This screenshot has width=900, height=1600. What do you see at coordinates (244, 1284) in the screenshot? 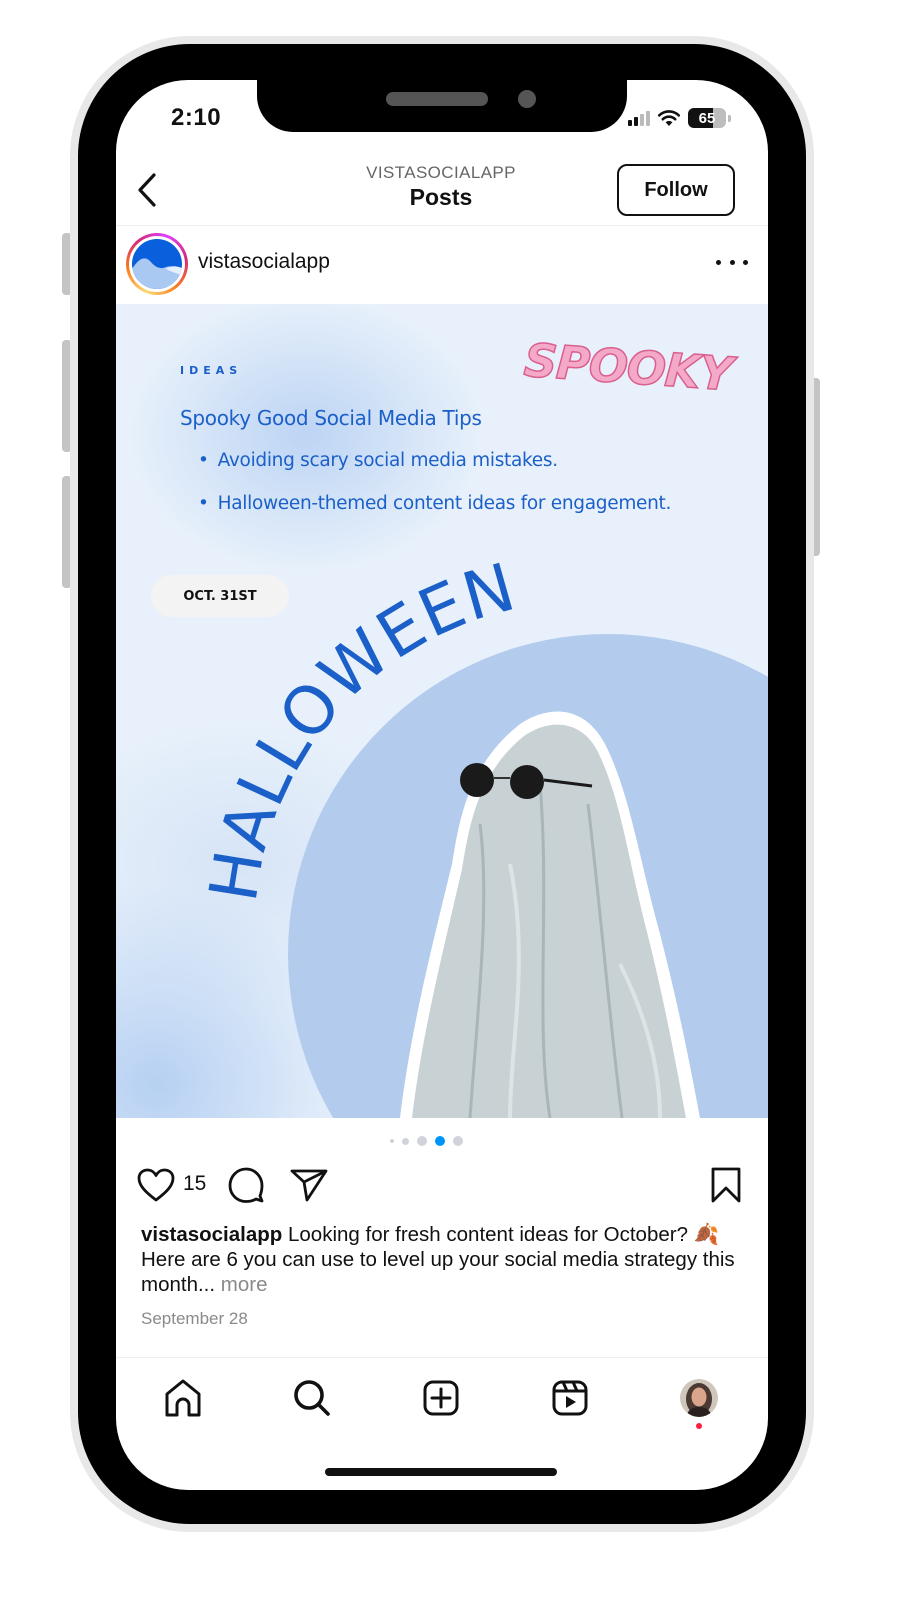
I see `caption-more-link: more` at bounding box center [244, 1284].